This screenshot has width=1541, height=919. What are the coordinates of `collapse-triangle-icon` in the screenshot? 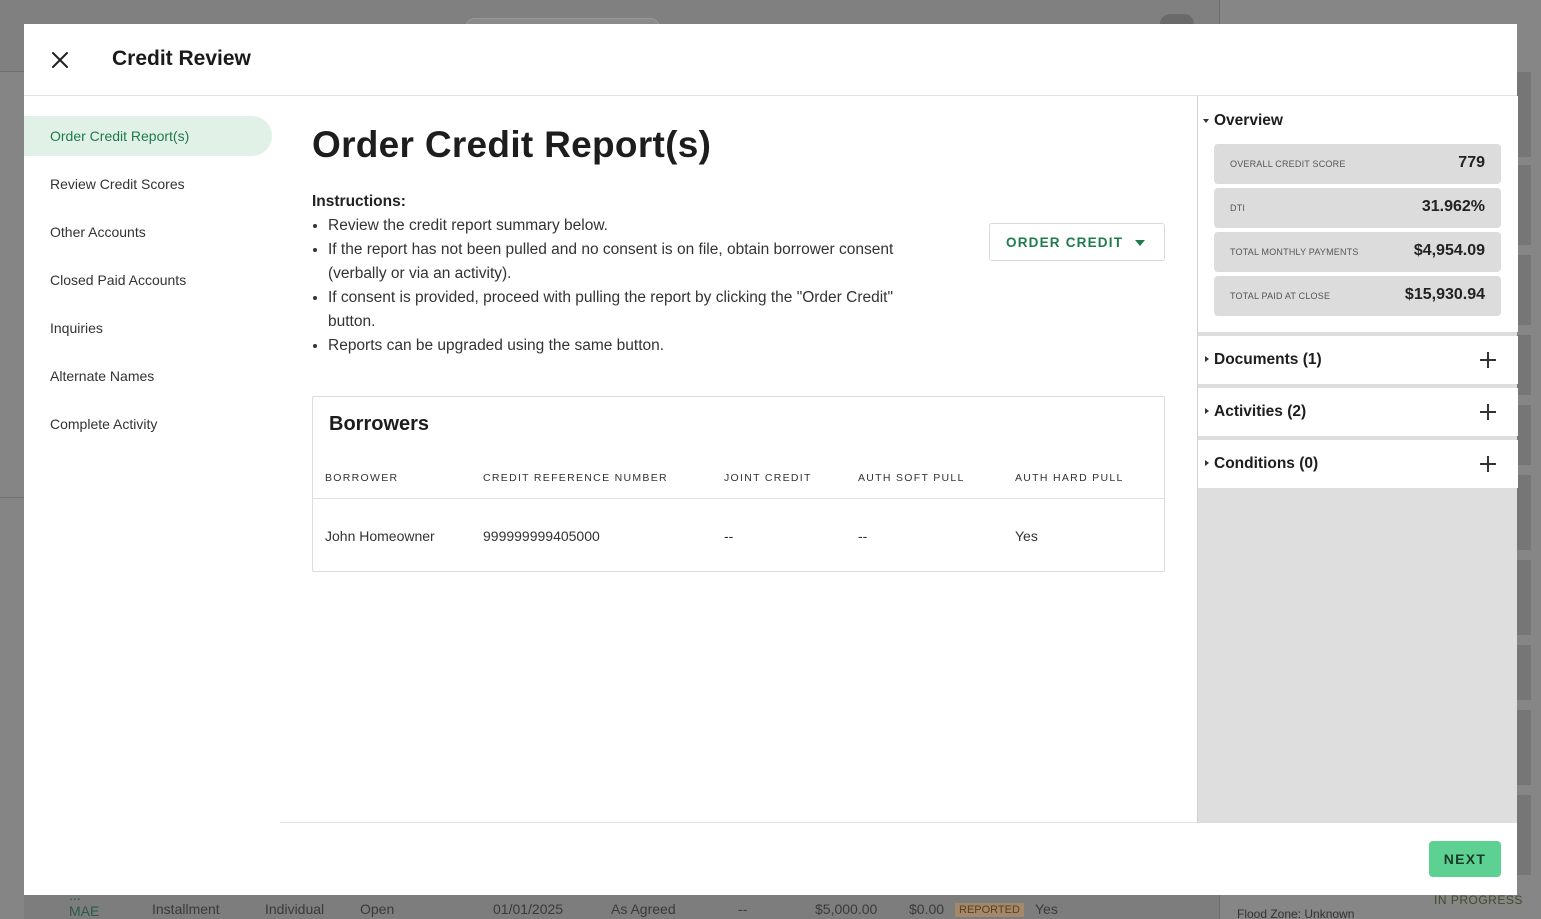 It's located at (1206, 121).